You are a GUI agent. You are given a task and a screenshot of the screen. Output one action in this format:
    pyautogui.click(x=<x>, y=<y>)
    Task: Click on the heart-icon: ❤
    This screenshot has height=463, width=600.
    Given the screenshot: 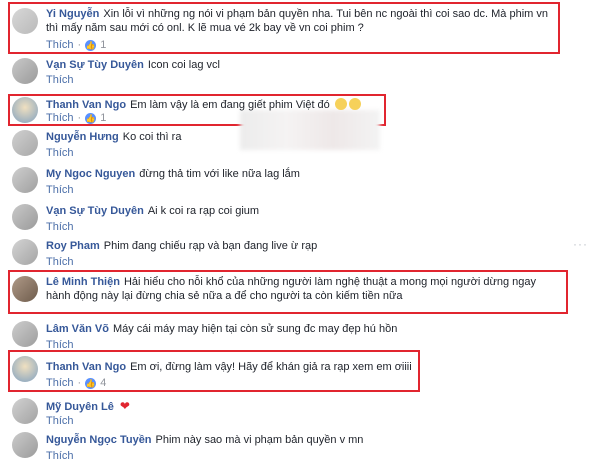 What is the action you would take?
    pyautogui.click(x=124, y=406)
    